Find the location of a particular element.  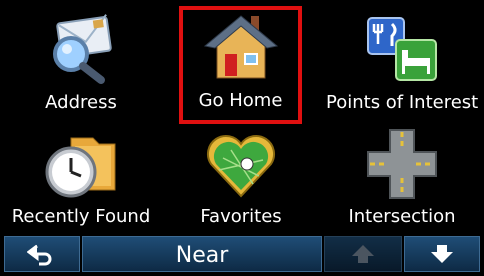

recently-found-icon is located at coordinates (80, 167).